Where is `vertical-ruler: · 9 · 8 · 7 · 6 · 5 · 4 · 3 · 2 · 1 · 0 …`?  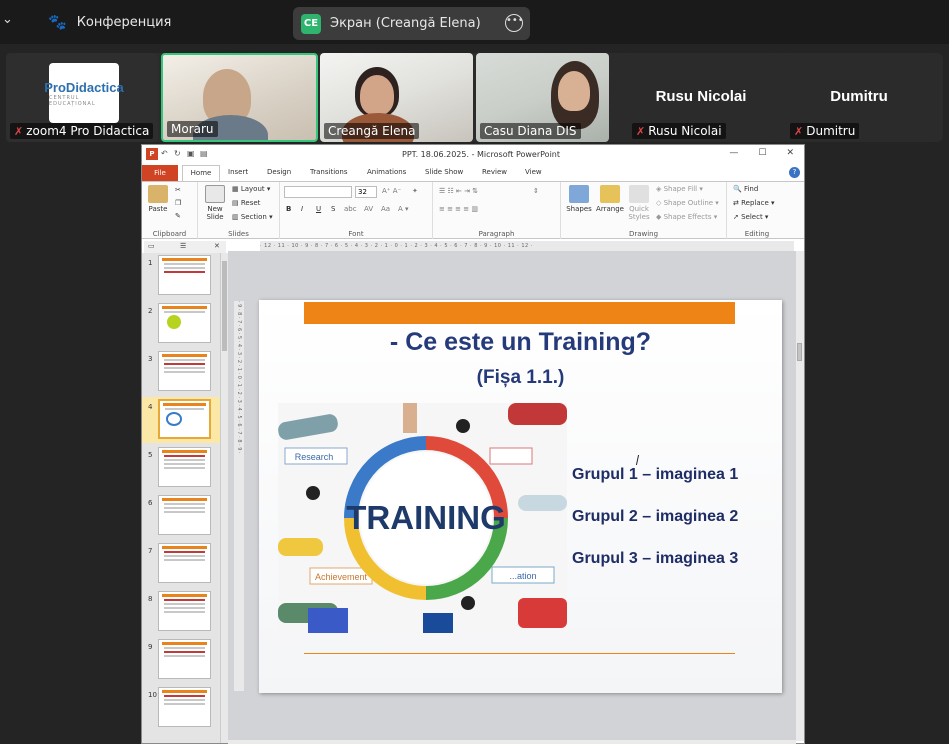
vertical-ruler: · 9 · 8 · 7 · 6 · 5 · 4 · 3 · 2 · 1 · 0 … is located at coordinates (239, 496).